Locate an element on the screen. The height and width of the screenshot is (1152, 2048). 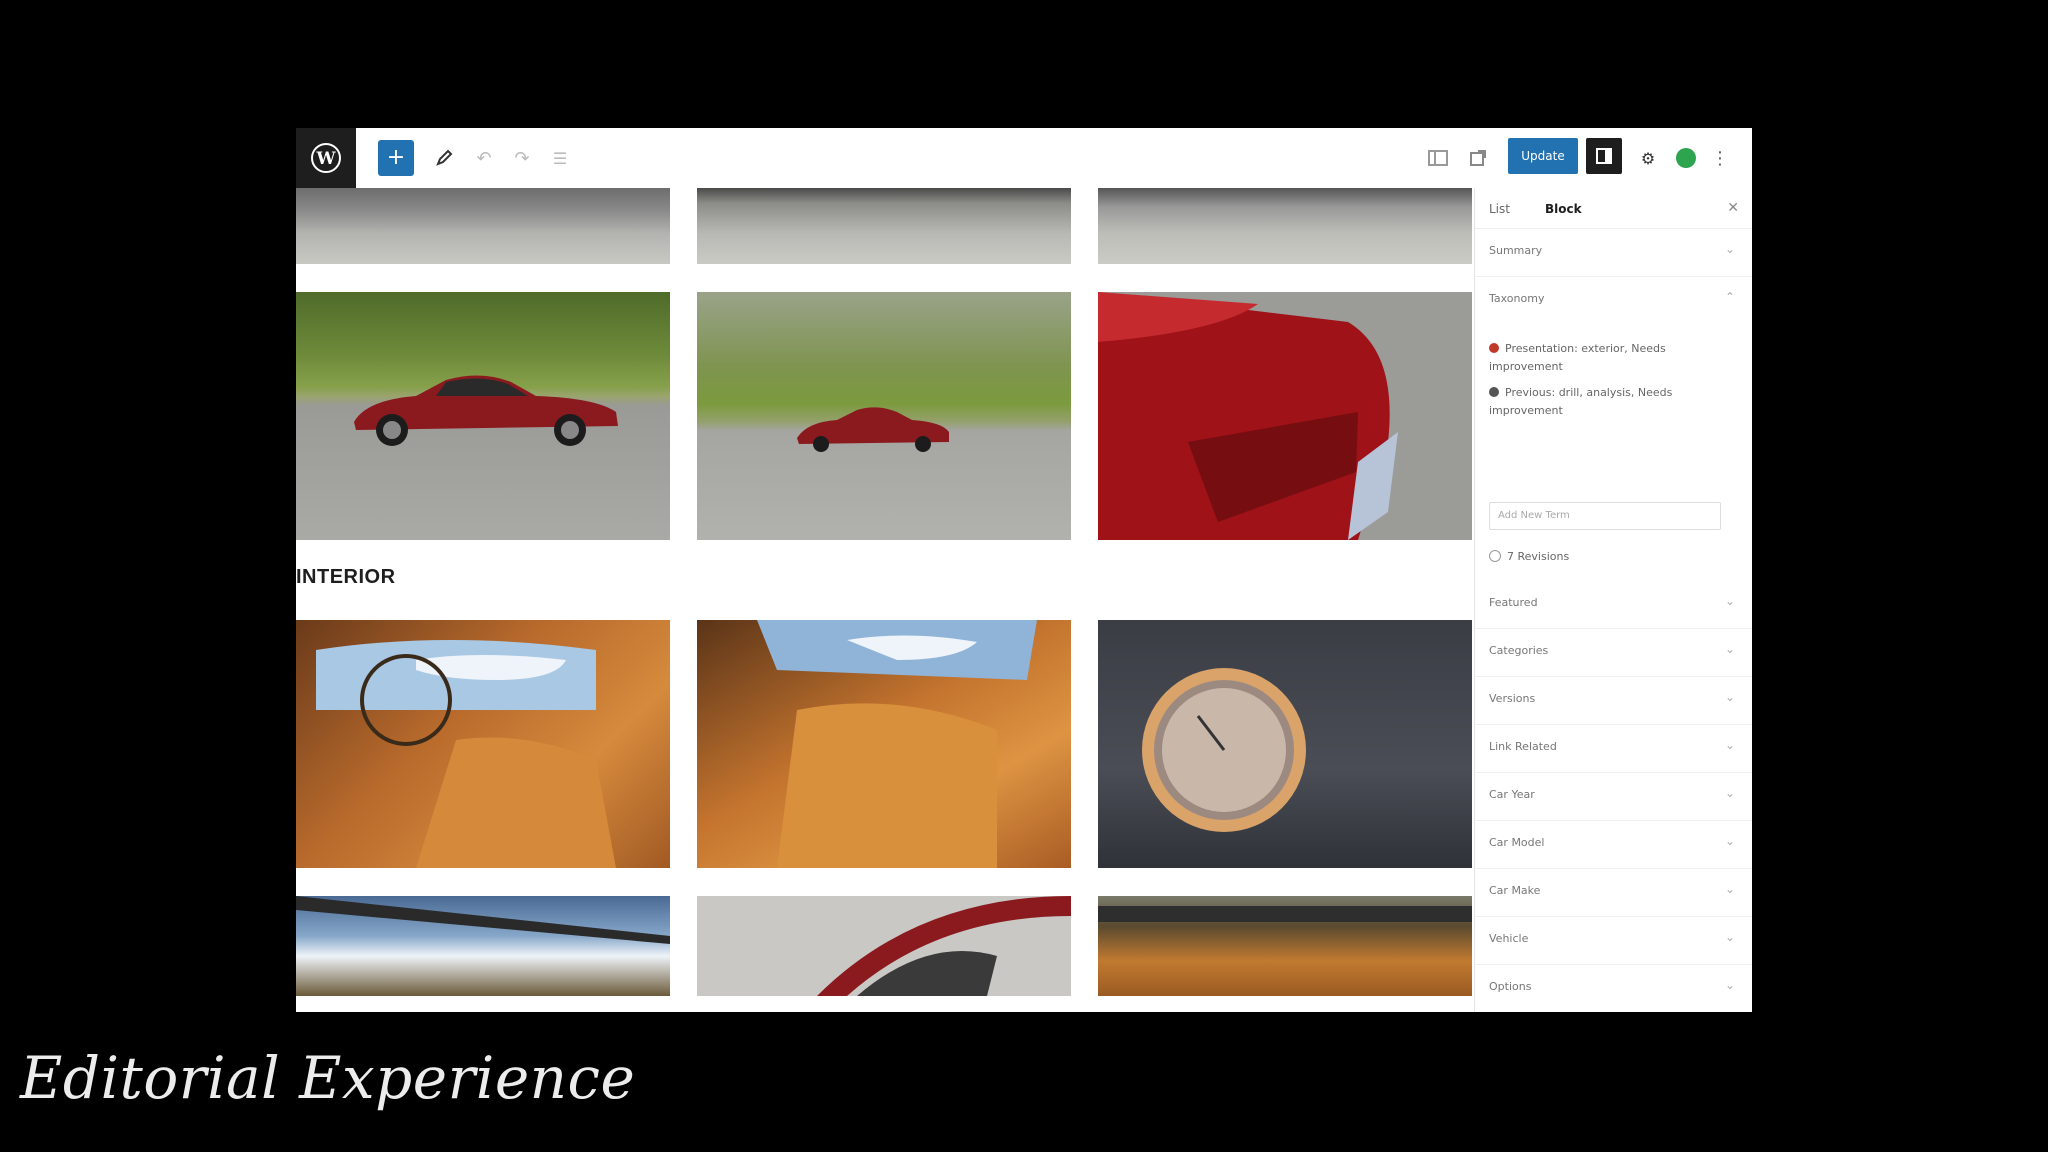
more-options-button: ⋮ is located at coordinates (1720, 158).